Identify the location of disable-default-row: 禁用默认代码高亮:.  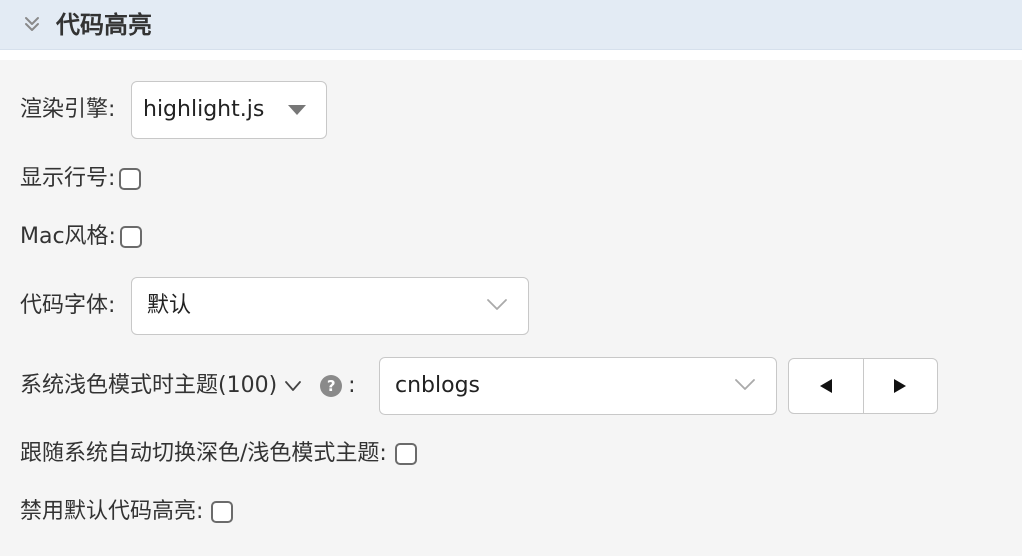
(127, 512).